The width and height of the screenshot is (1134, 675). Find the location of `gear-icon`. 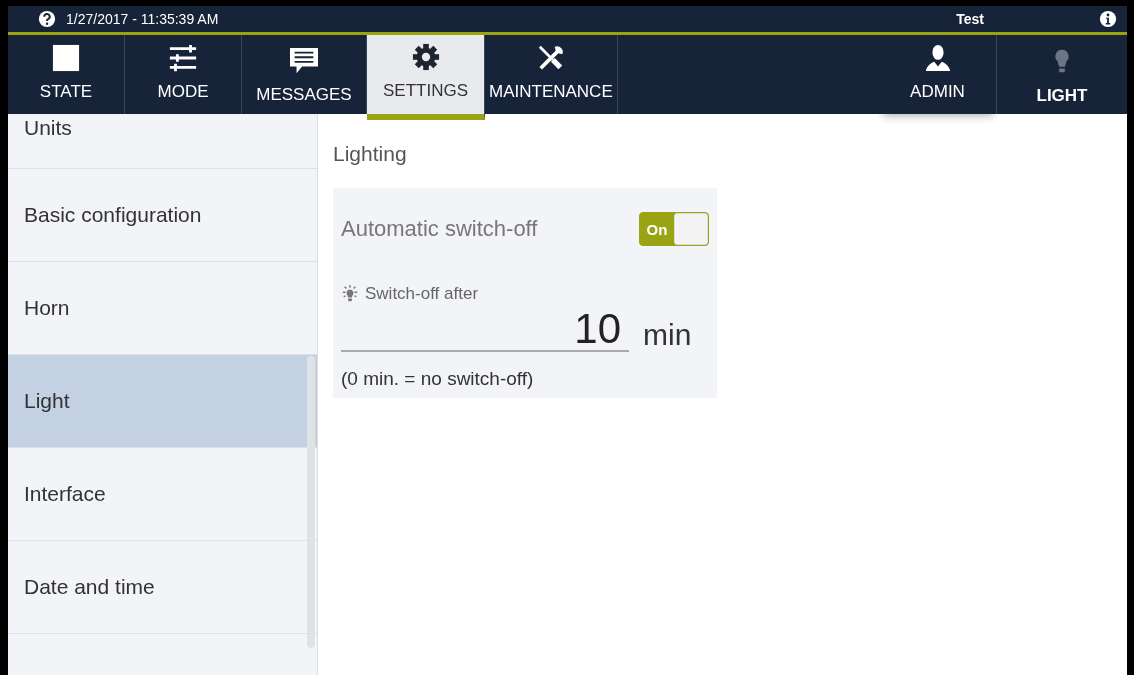

gear-icon is located at coordinates (425, 57).